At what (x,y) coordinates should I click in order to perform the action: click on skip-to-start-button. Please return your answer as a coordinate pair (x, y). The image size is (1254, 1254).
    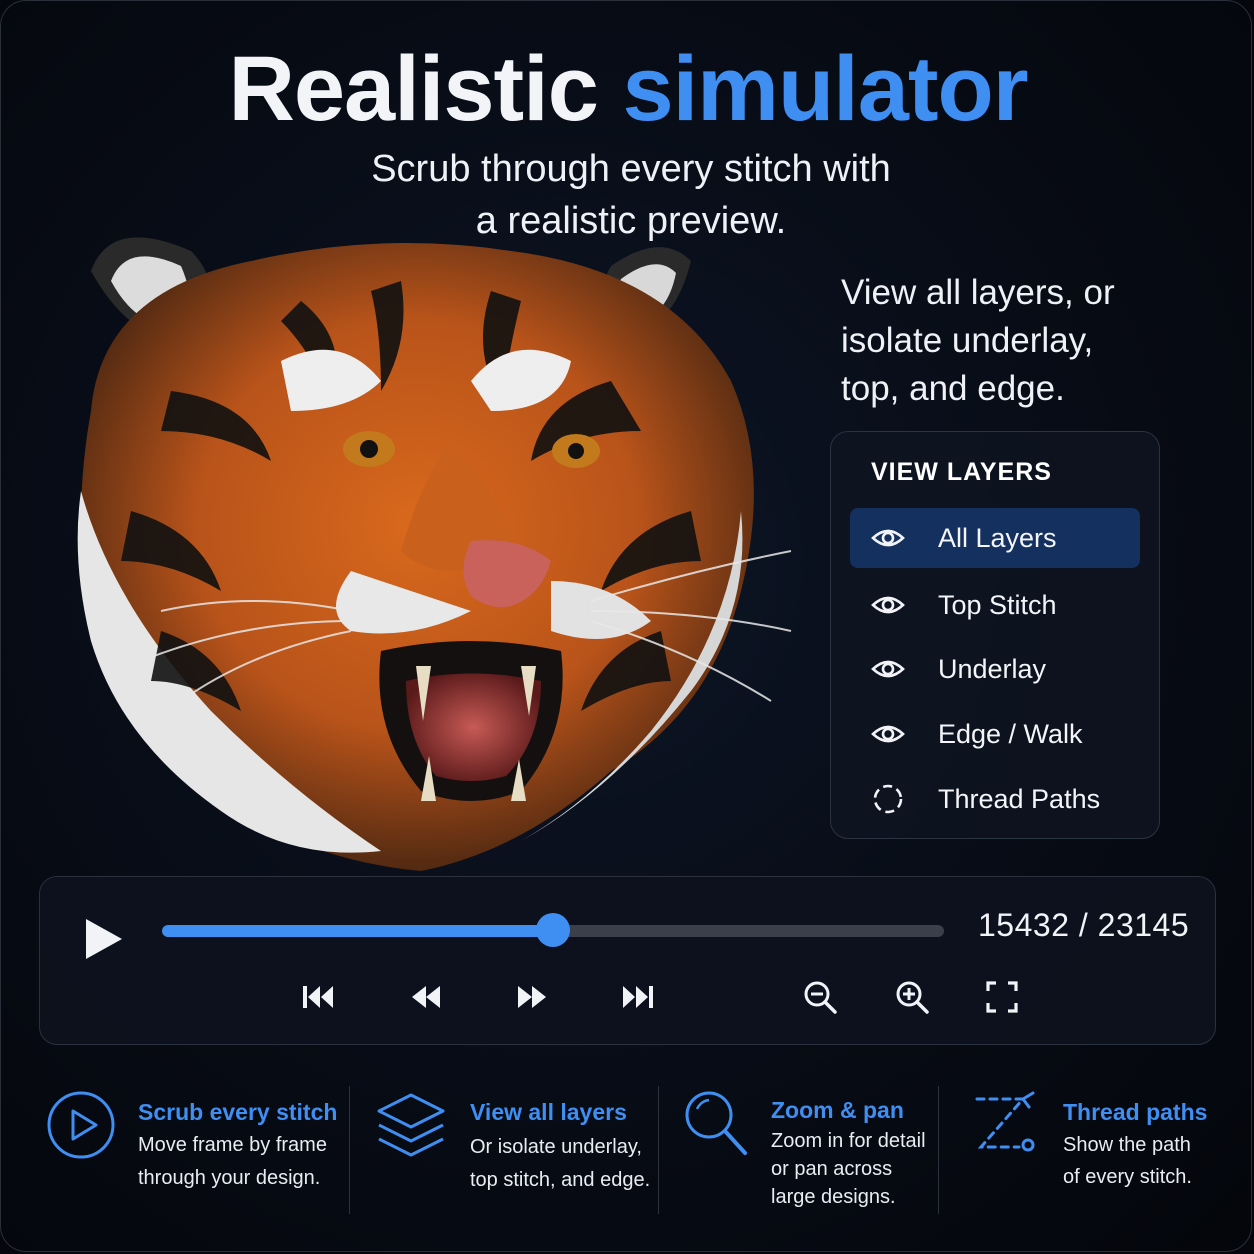
    Looking at the image, I should click on (318, 997).